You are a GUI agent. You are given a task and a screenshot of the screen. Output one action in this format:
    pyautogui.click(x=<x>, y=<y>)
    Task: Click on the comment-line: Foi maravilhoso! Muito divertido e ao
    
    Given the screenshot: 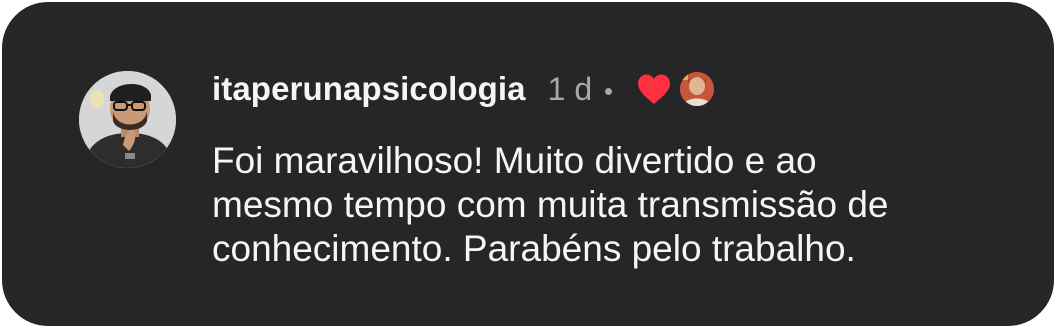 What is the action you would take?
    pyautogui.click(x=514, y=160)
    